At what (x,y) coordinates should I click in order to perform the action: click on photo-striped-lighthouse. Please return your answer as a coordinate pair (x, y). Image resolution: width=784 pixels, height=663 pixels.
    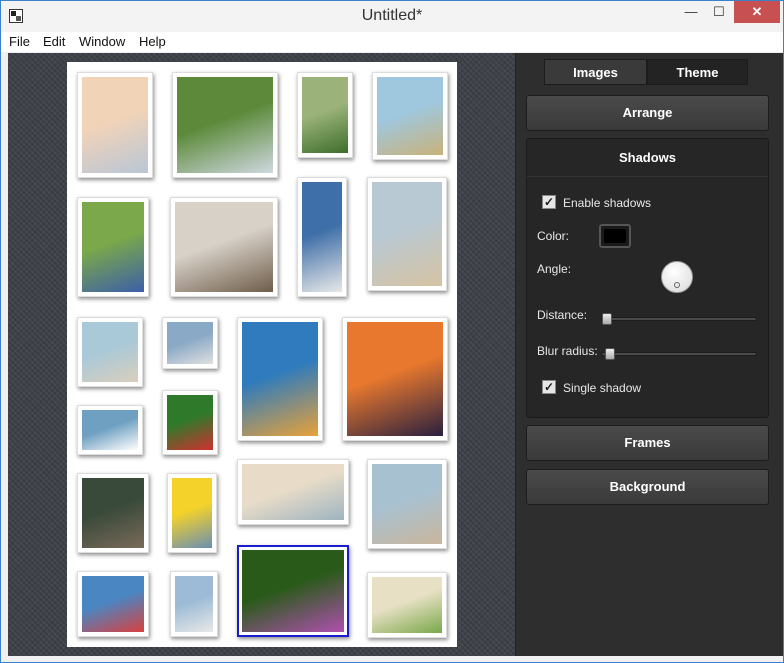
    Looking at the image, I should click on (113, 604).